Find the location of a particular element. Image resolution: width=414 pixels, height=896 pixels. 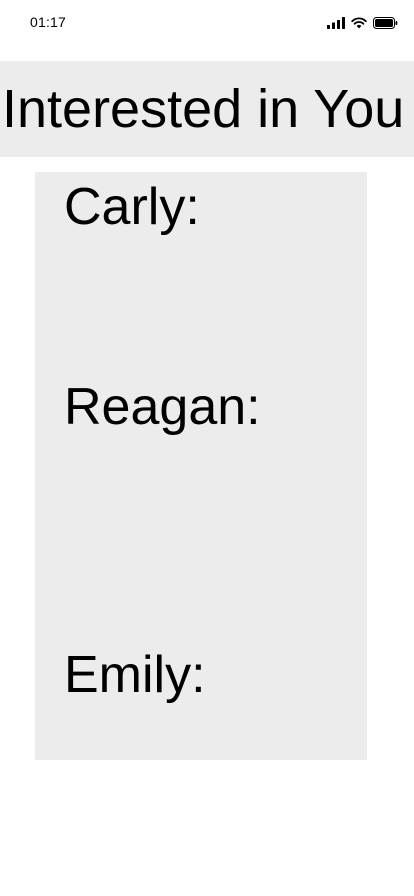

battery-icon is located at coordinates (385, 25).